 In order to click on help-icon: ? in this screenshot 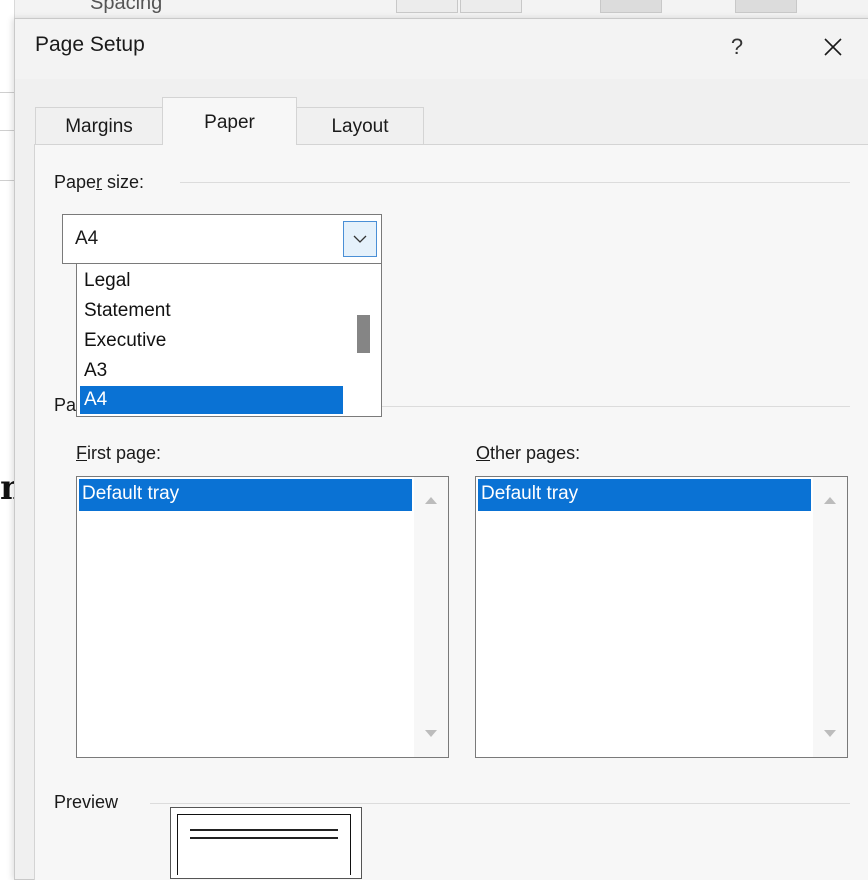, I will do `click(737, 46)`.